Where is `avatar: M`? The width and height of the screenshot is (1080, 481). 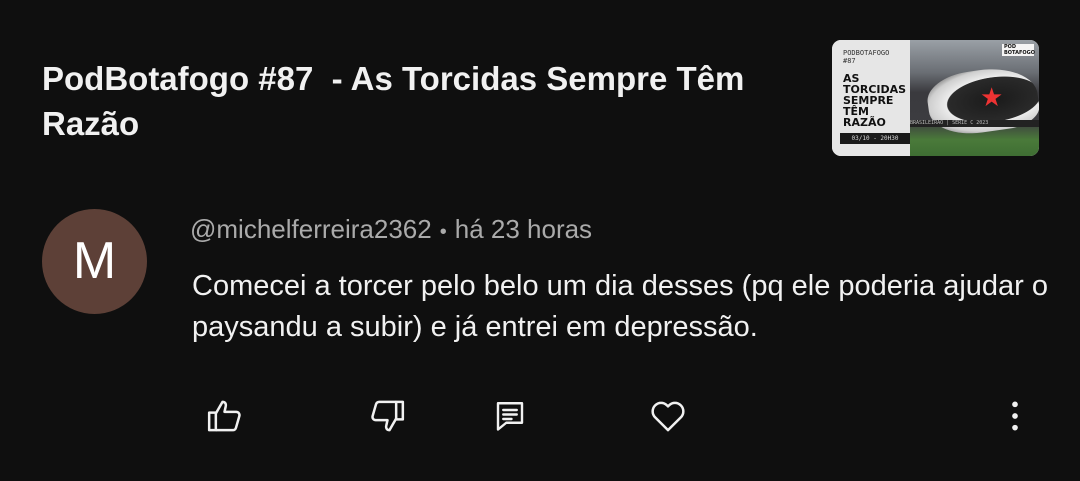 avatar: M is located at coordinates (94, 261).